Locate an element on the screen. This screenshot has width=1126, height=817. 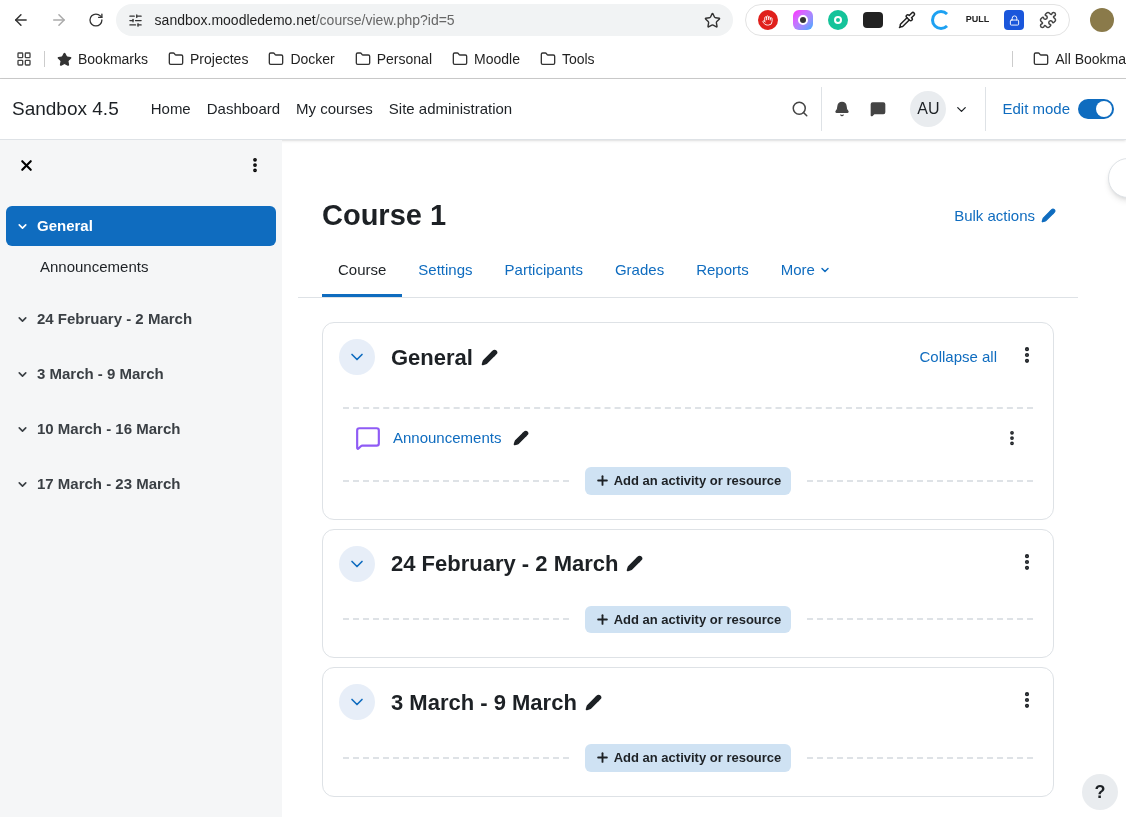
user-avatar: AU is located at coordinates (928, 109).